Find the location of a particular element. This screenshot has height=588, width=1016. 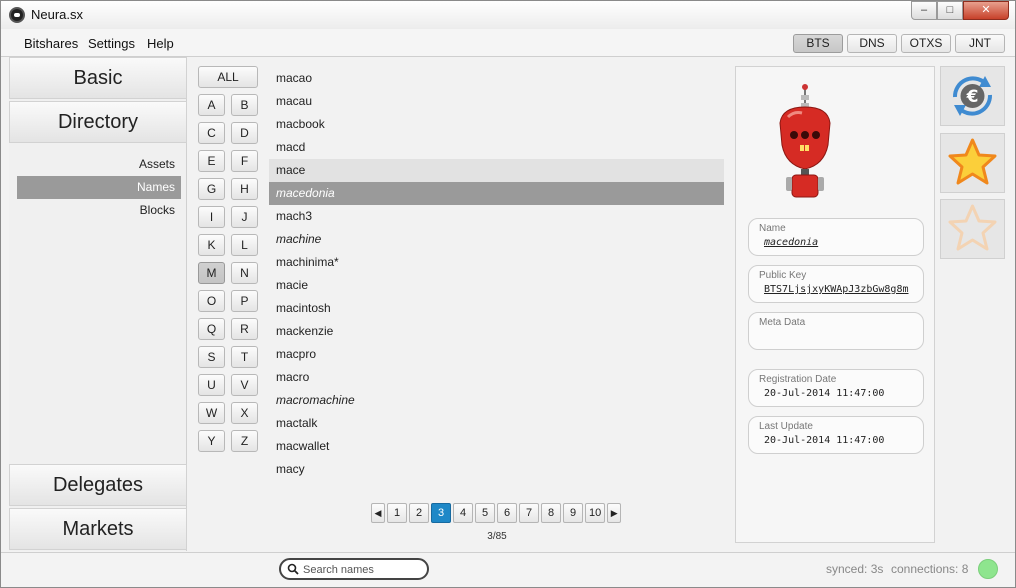

registration-date-value: 20-Jul-2014 11:47:00 is located at coordinates (824, 393).